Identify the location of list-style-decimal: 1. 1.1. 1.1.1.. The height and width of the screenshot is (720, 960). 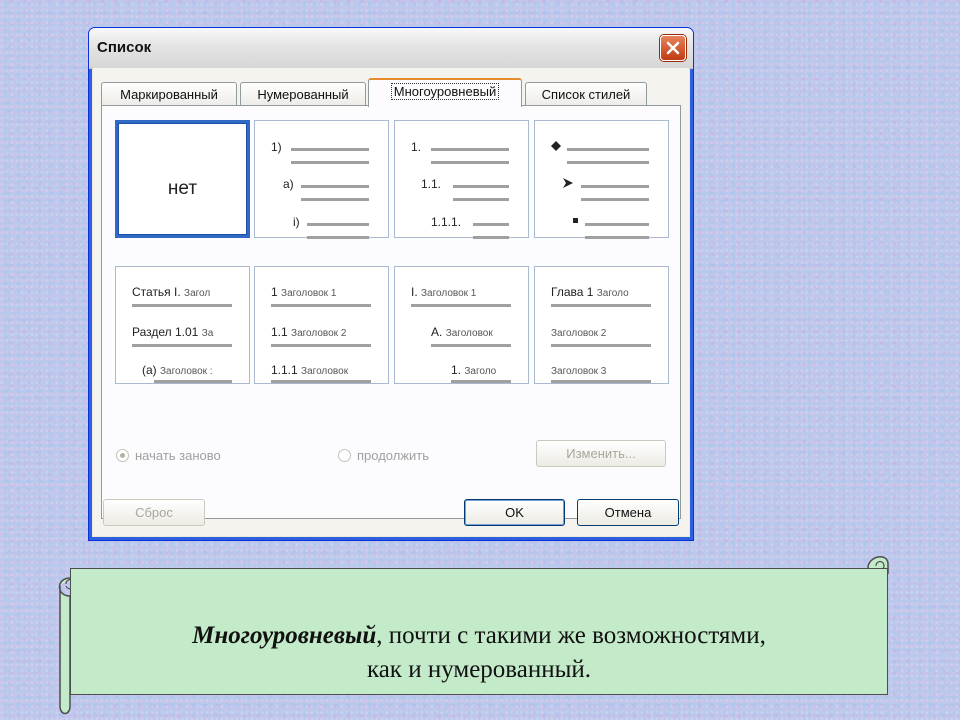
(461, 179).